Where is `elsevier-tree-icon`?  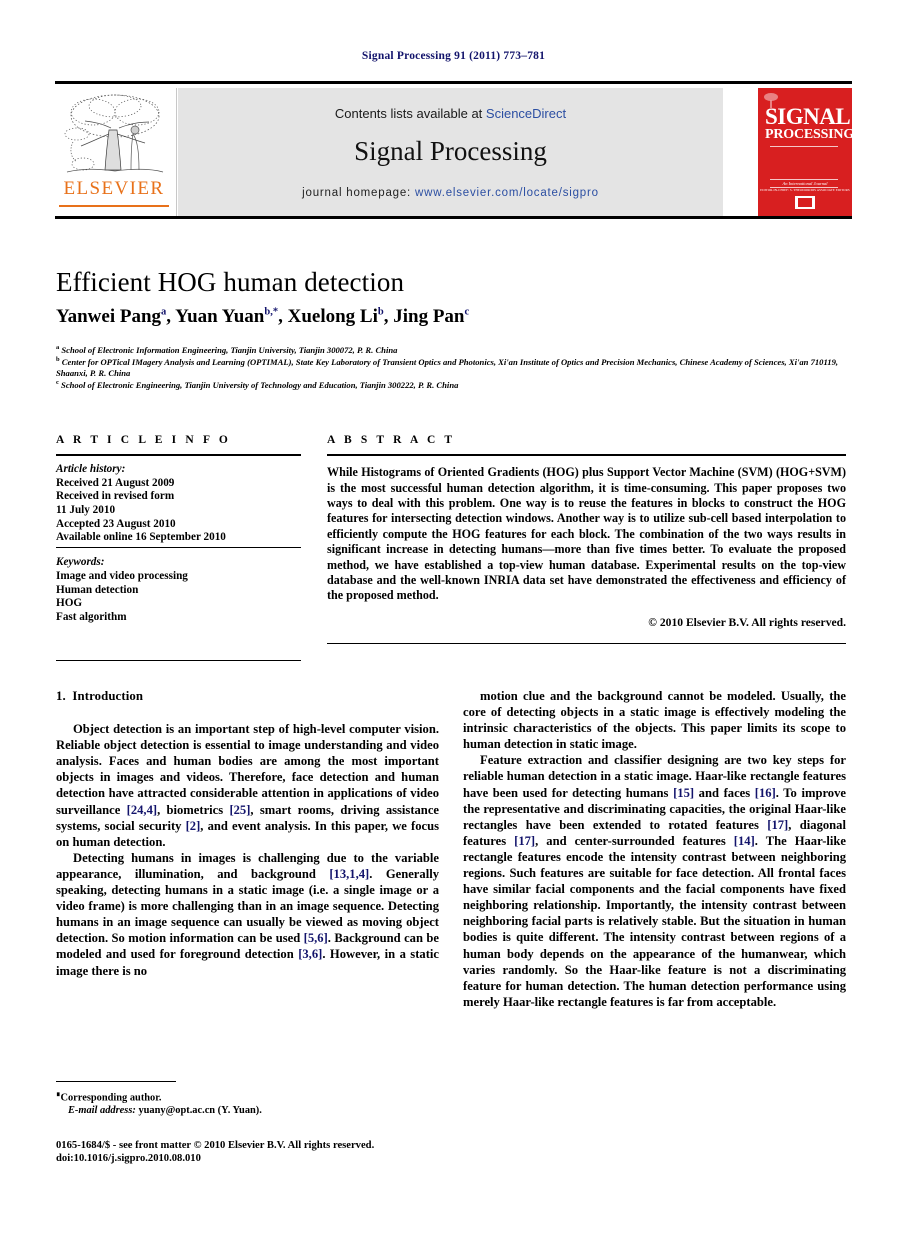 elsevier-tree-icon is located at coordinates (114, 133).